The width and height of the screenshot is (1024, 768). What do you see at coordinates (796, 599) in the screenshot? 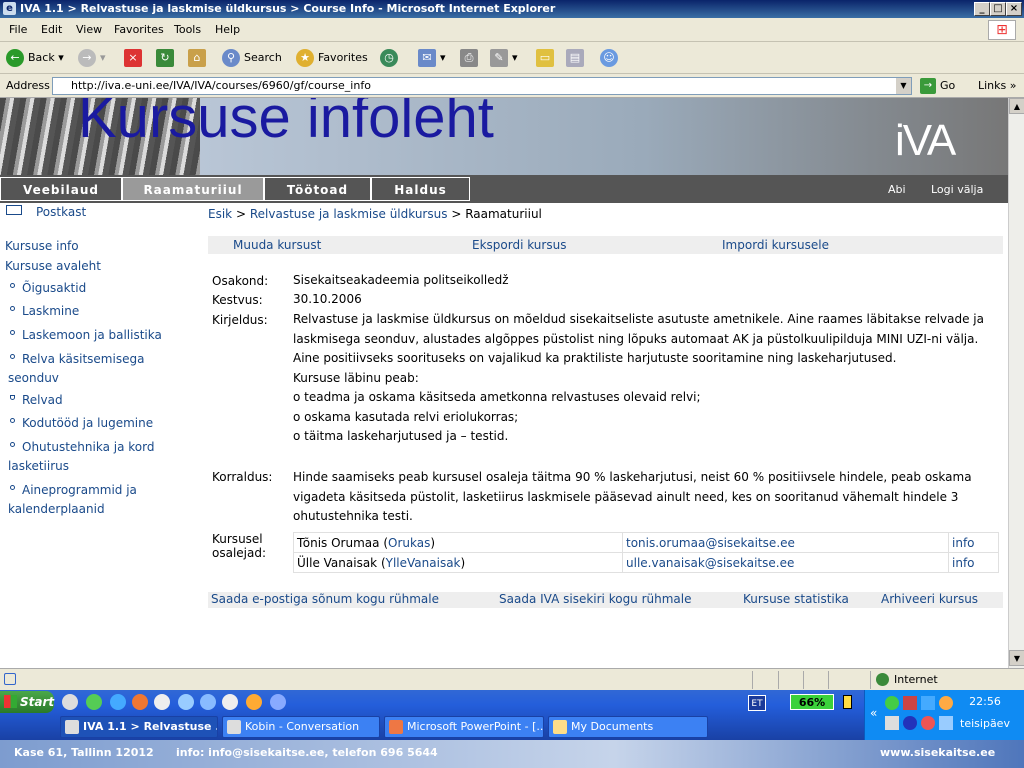
I see `course-statistics-link: Kursuse statistika` at bounding box center [796, 599].